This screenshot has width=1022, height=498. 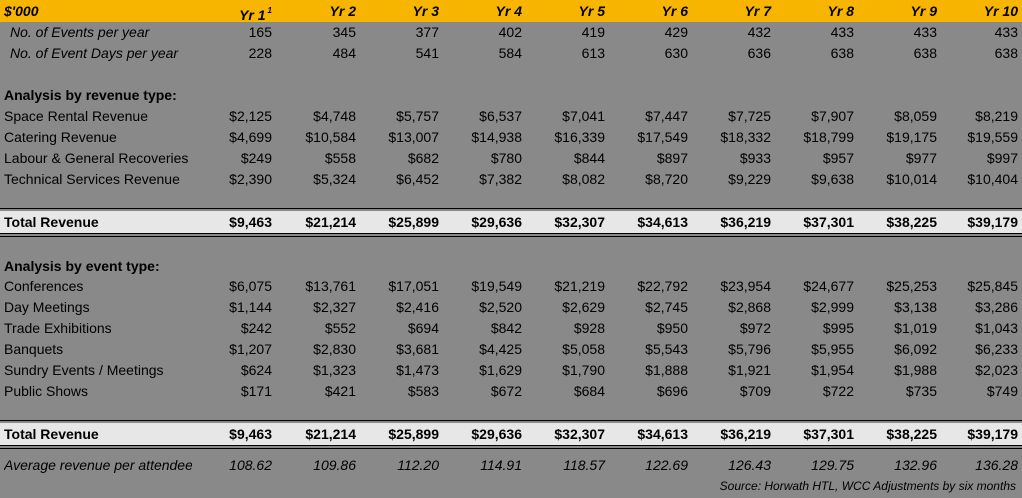 What do you see at coordinates (417, 370) in the screenshot?
I see `value-cell: $1,473` at bounding box center [417, 370].